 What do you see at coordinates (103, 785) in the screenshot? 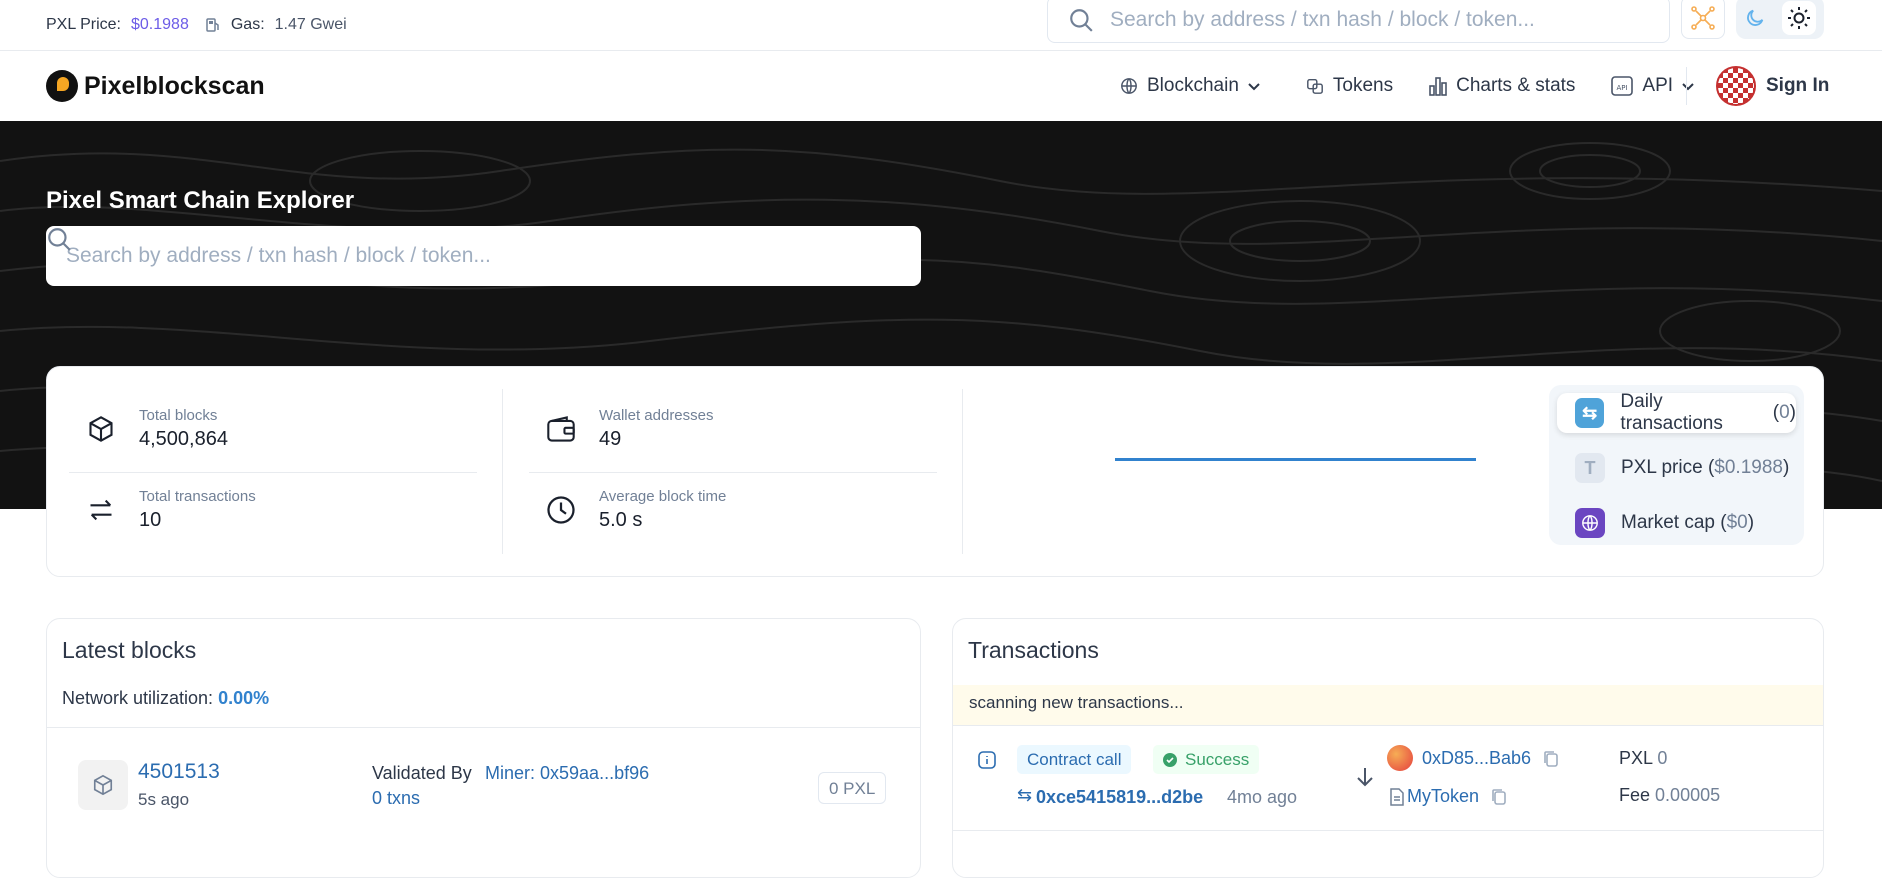
I see `block-icon` at bounding box center [103, 785].